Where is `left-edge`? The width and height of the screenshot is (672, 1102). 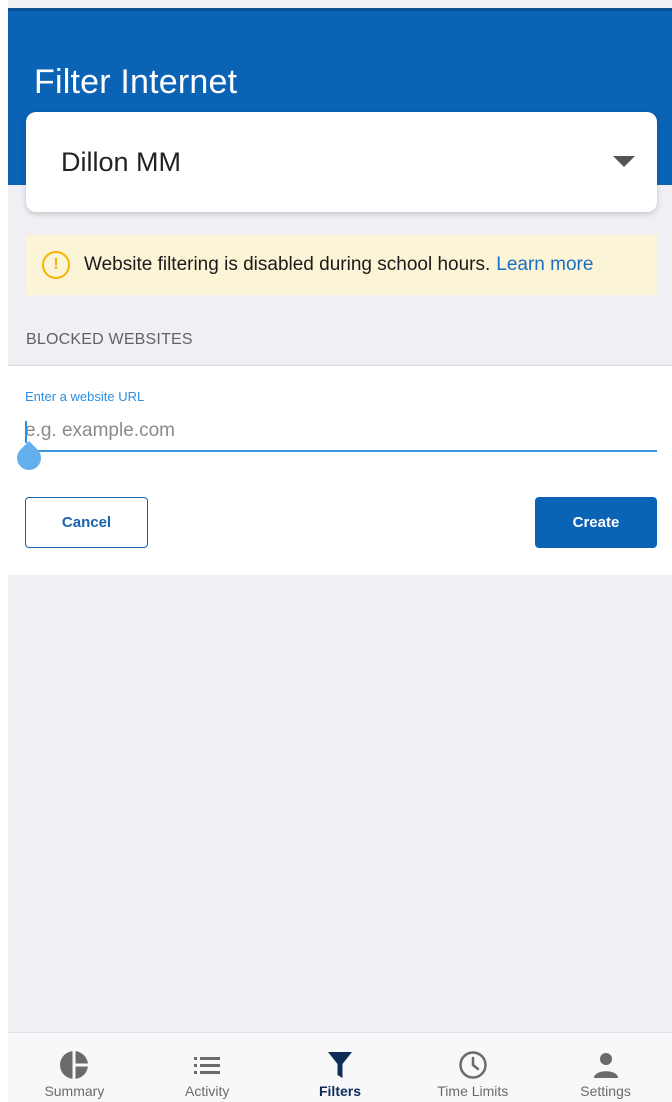
left-edge is located at coordinates (4, 551).